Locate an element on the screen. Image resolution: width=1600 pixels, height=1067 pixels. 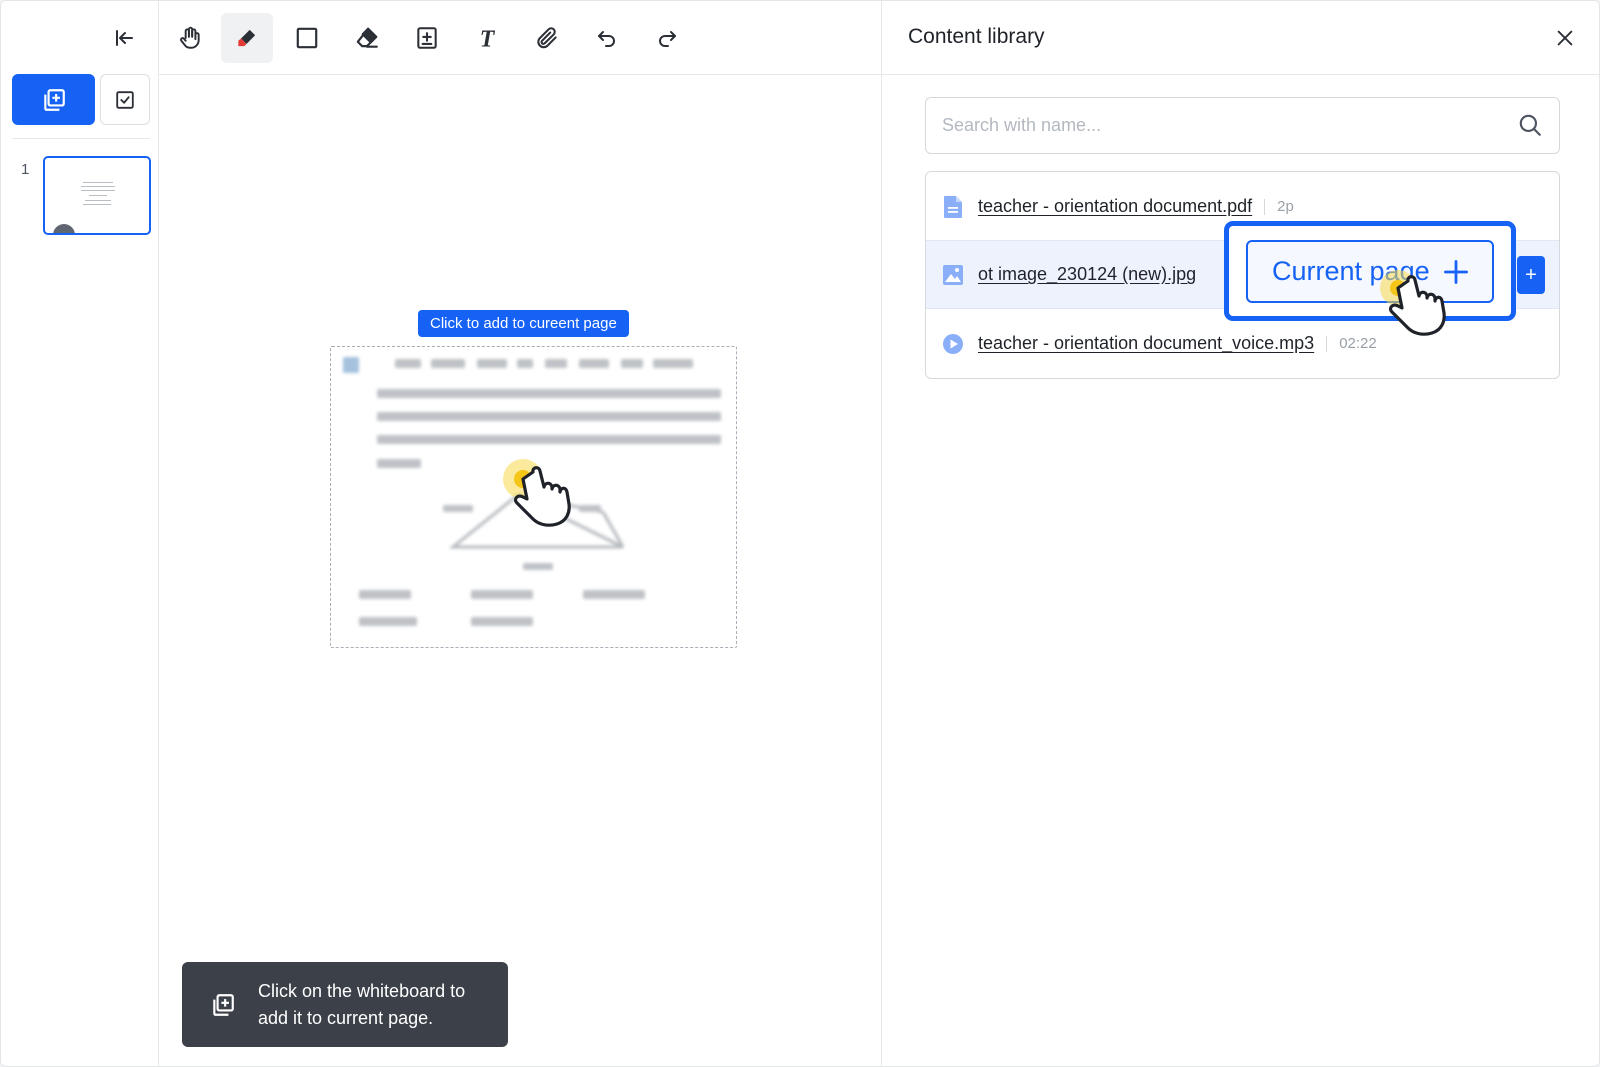
file-name-link: teacher - orientation document.pdf is located at coordinates (1115, 206).